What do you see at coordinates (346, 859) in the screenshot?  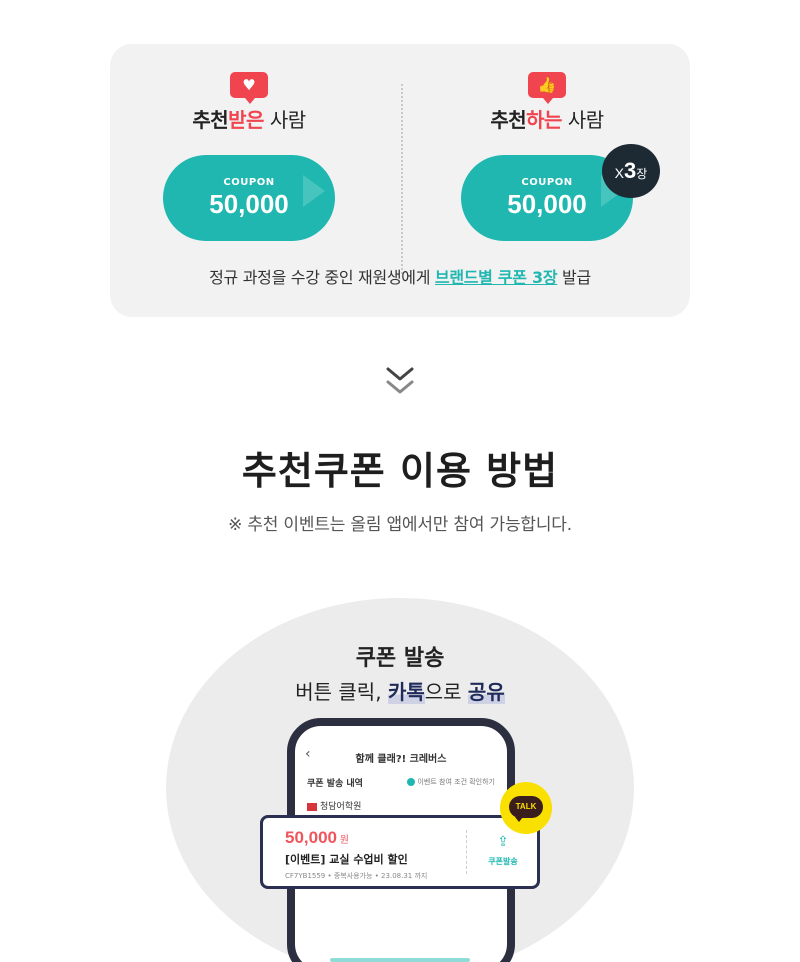 I see `ticket-event-title: [이벤트] 교실 수업비 할인` at bounding box center [346, 859].